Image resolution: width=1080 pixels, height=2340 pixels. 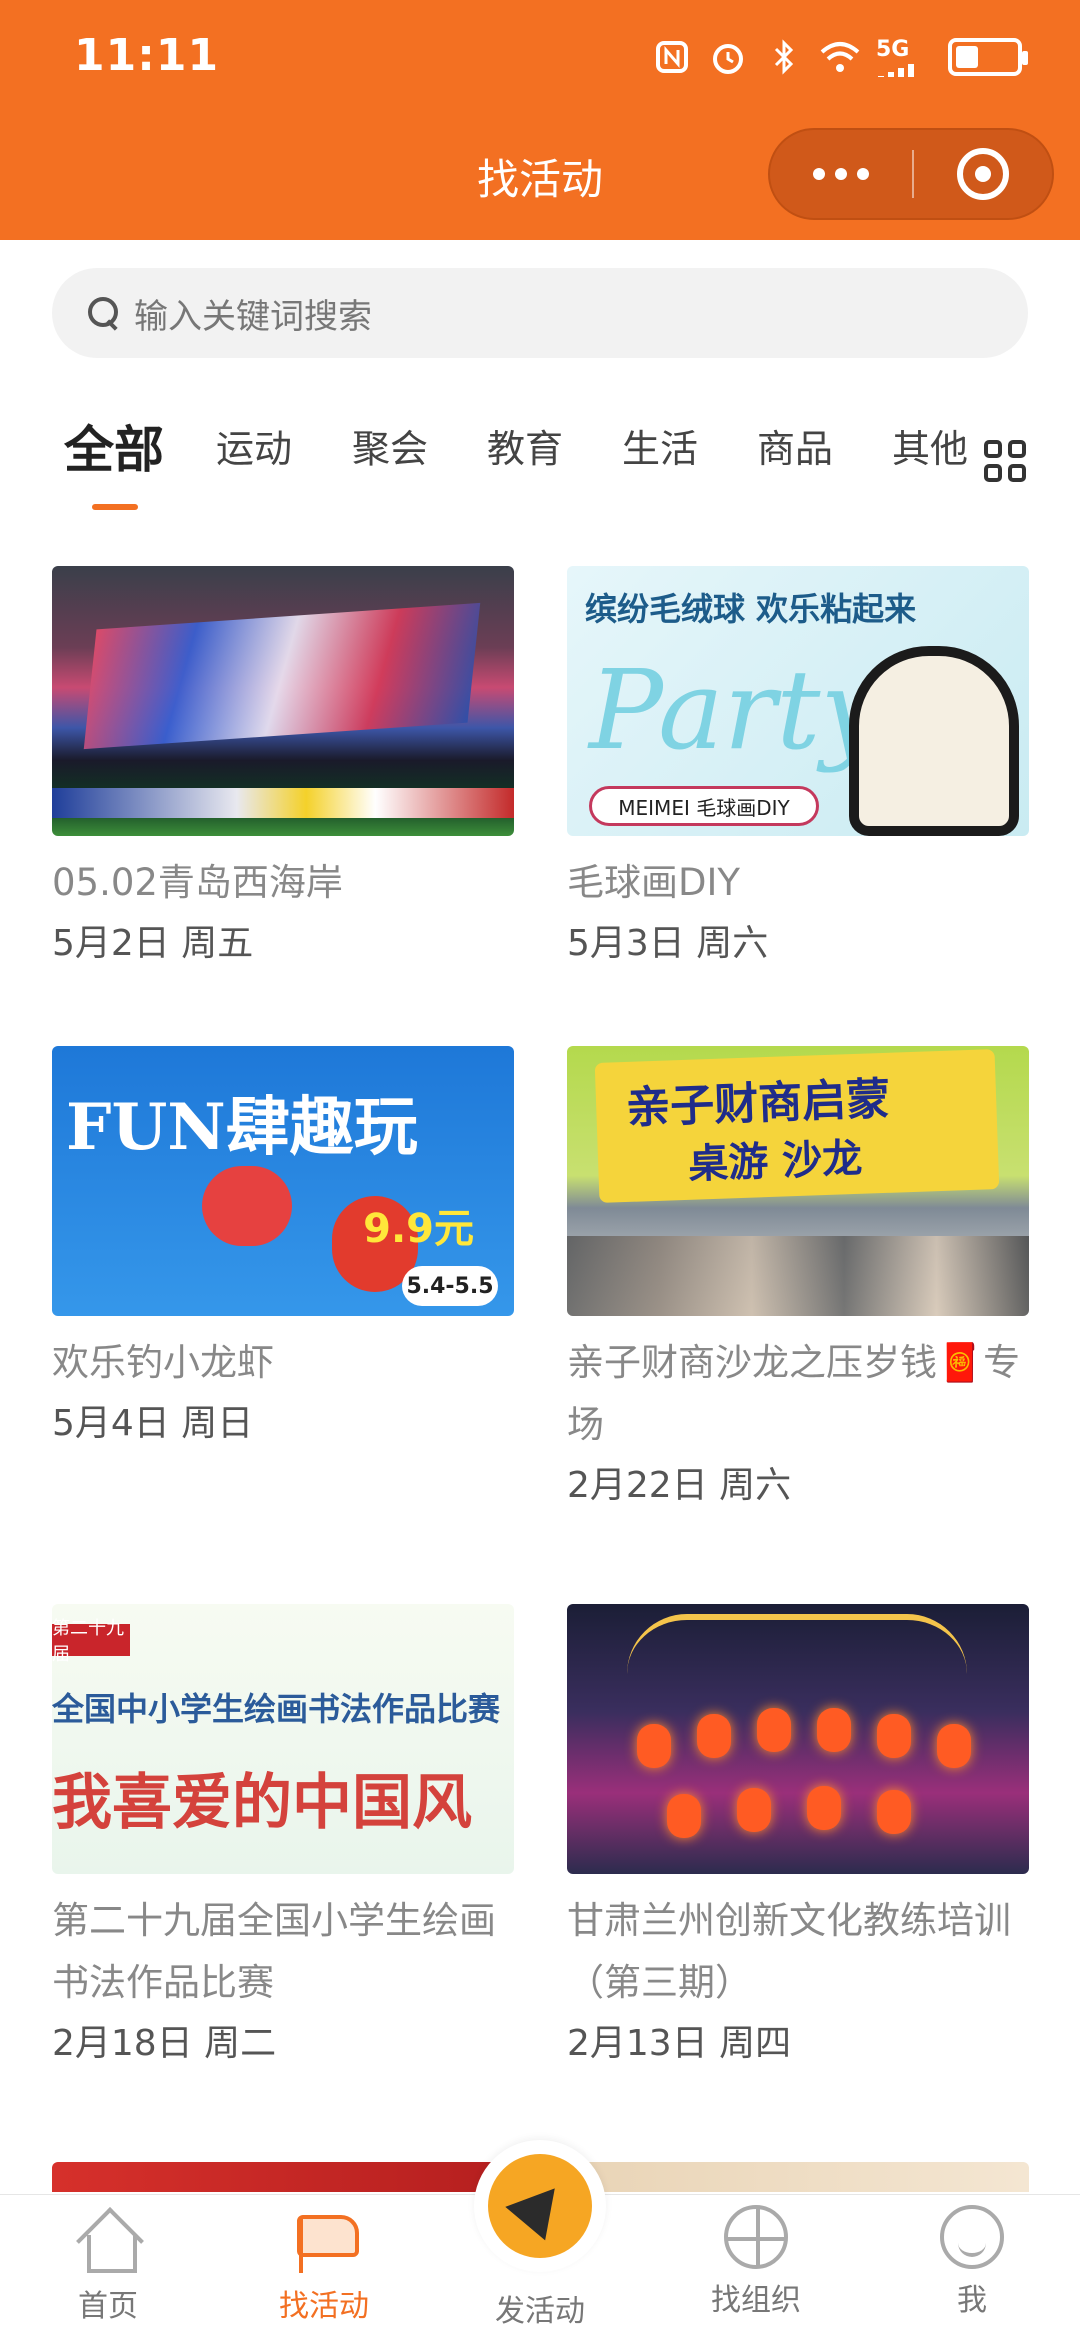 I want to click on publish-label: 发活动, so click(x=540, y=2311).